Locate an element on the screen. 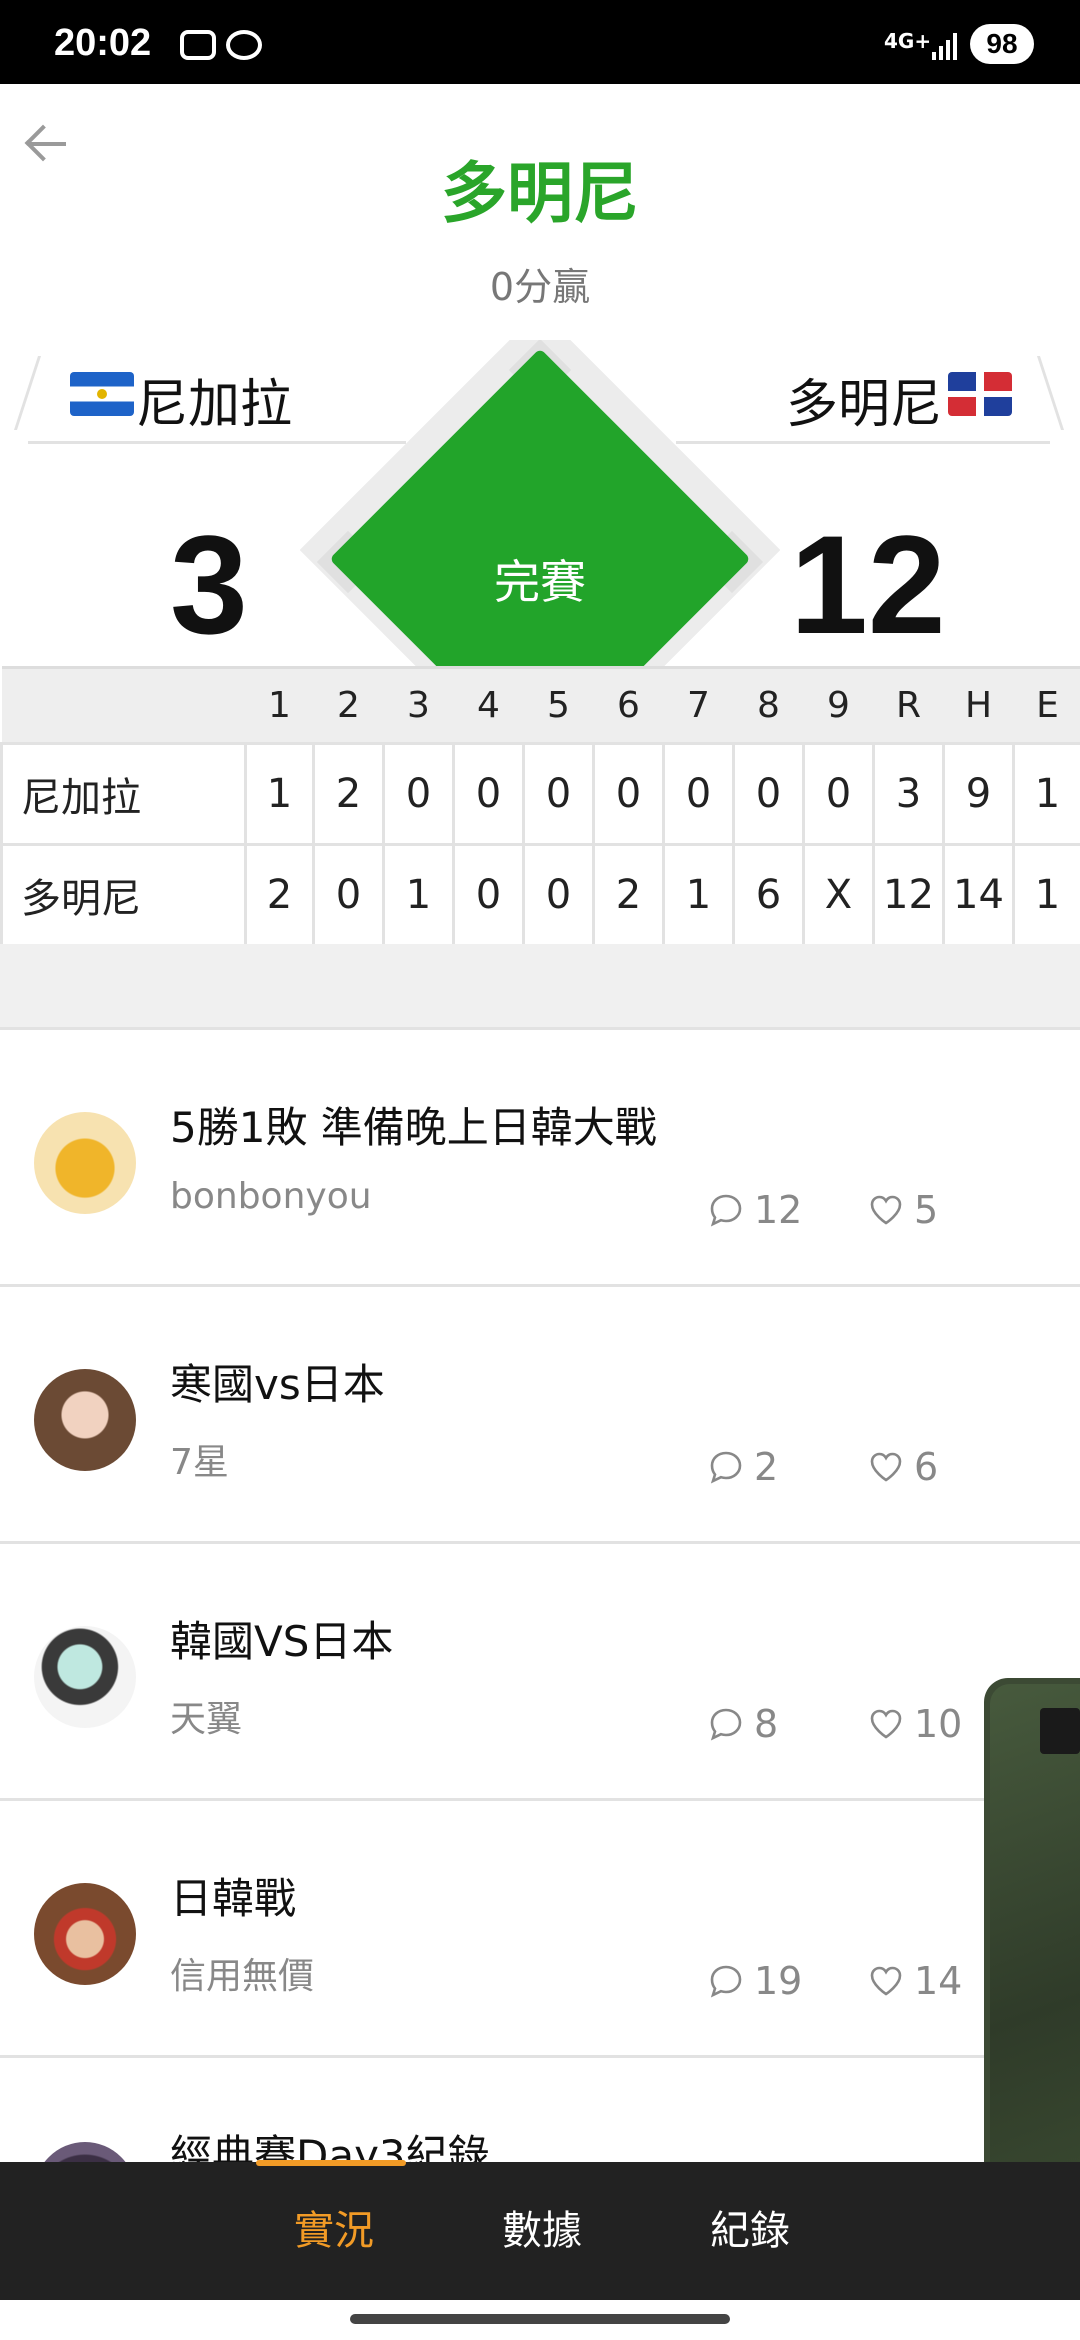  comment-count-value: 19 is located at coordinates (778, 1981).